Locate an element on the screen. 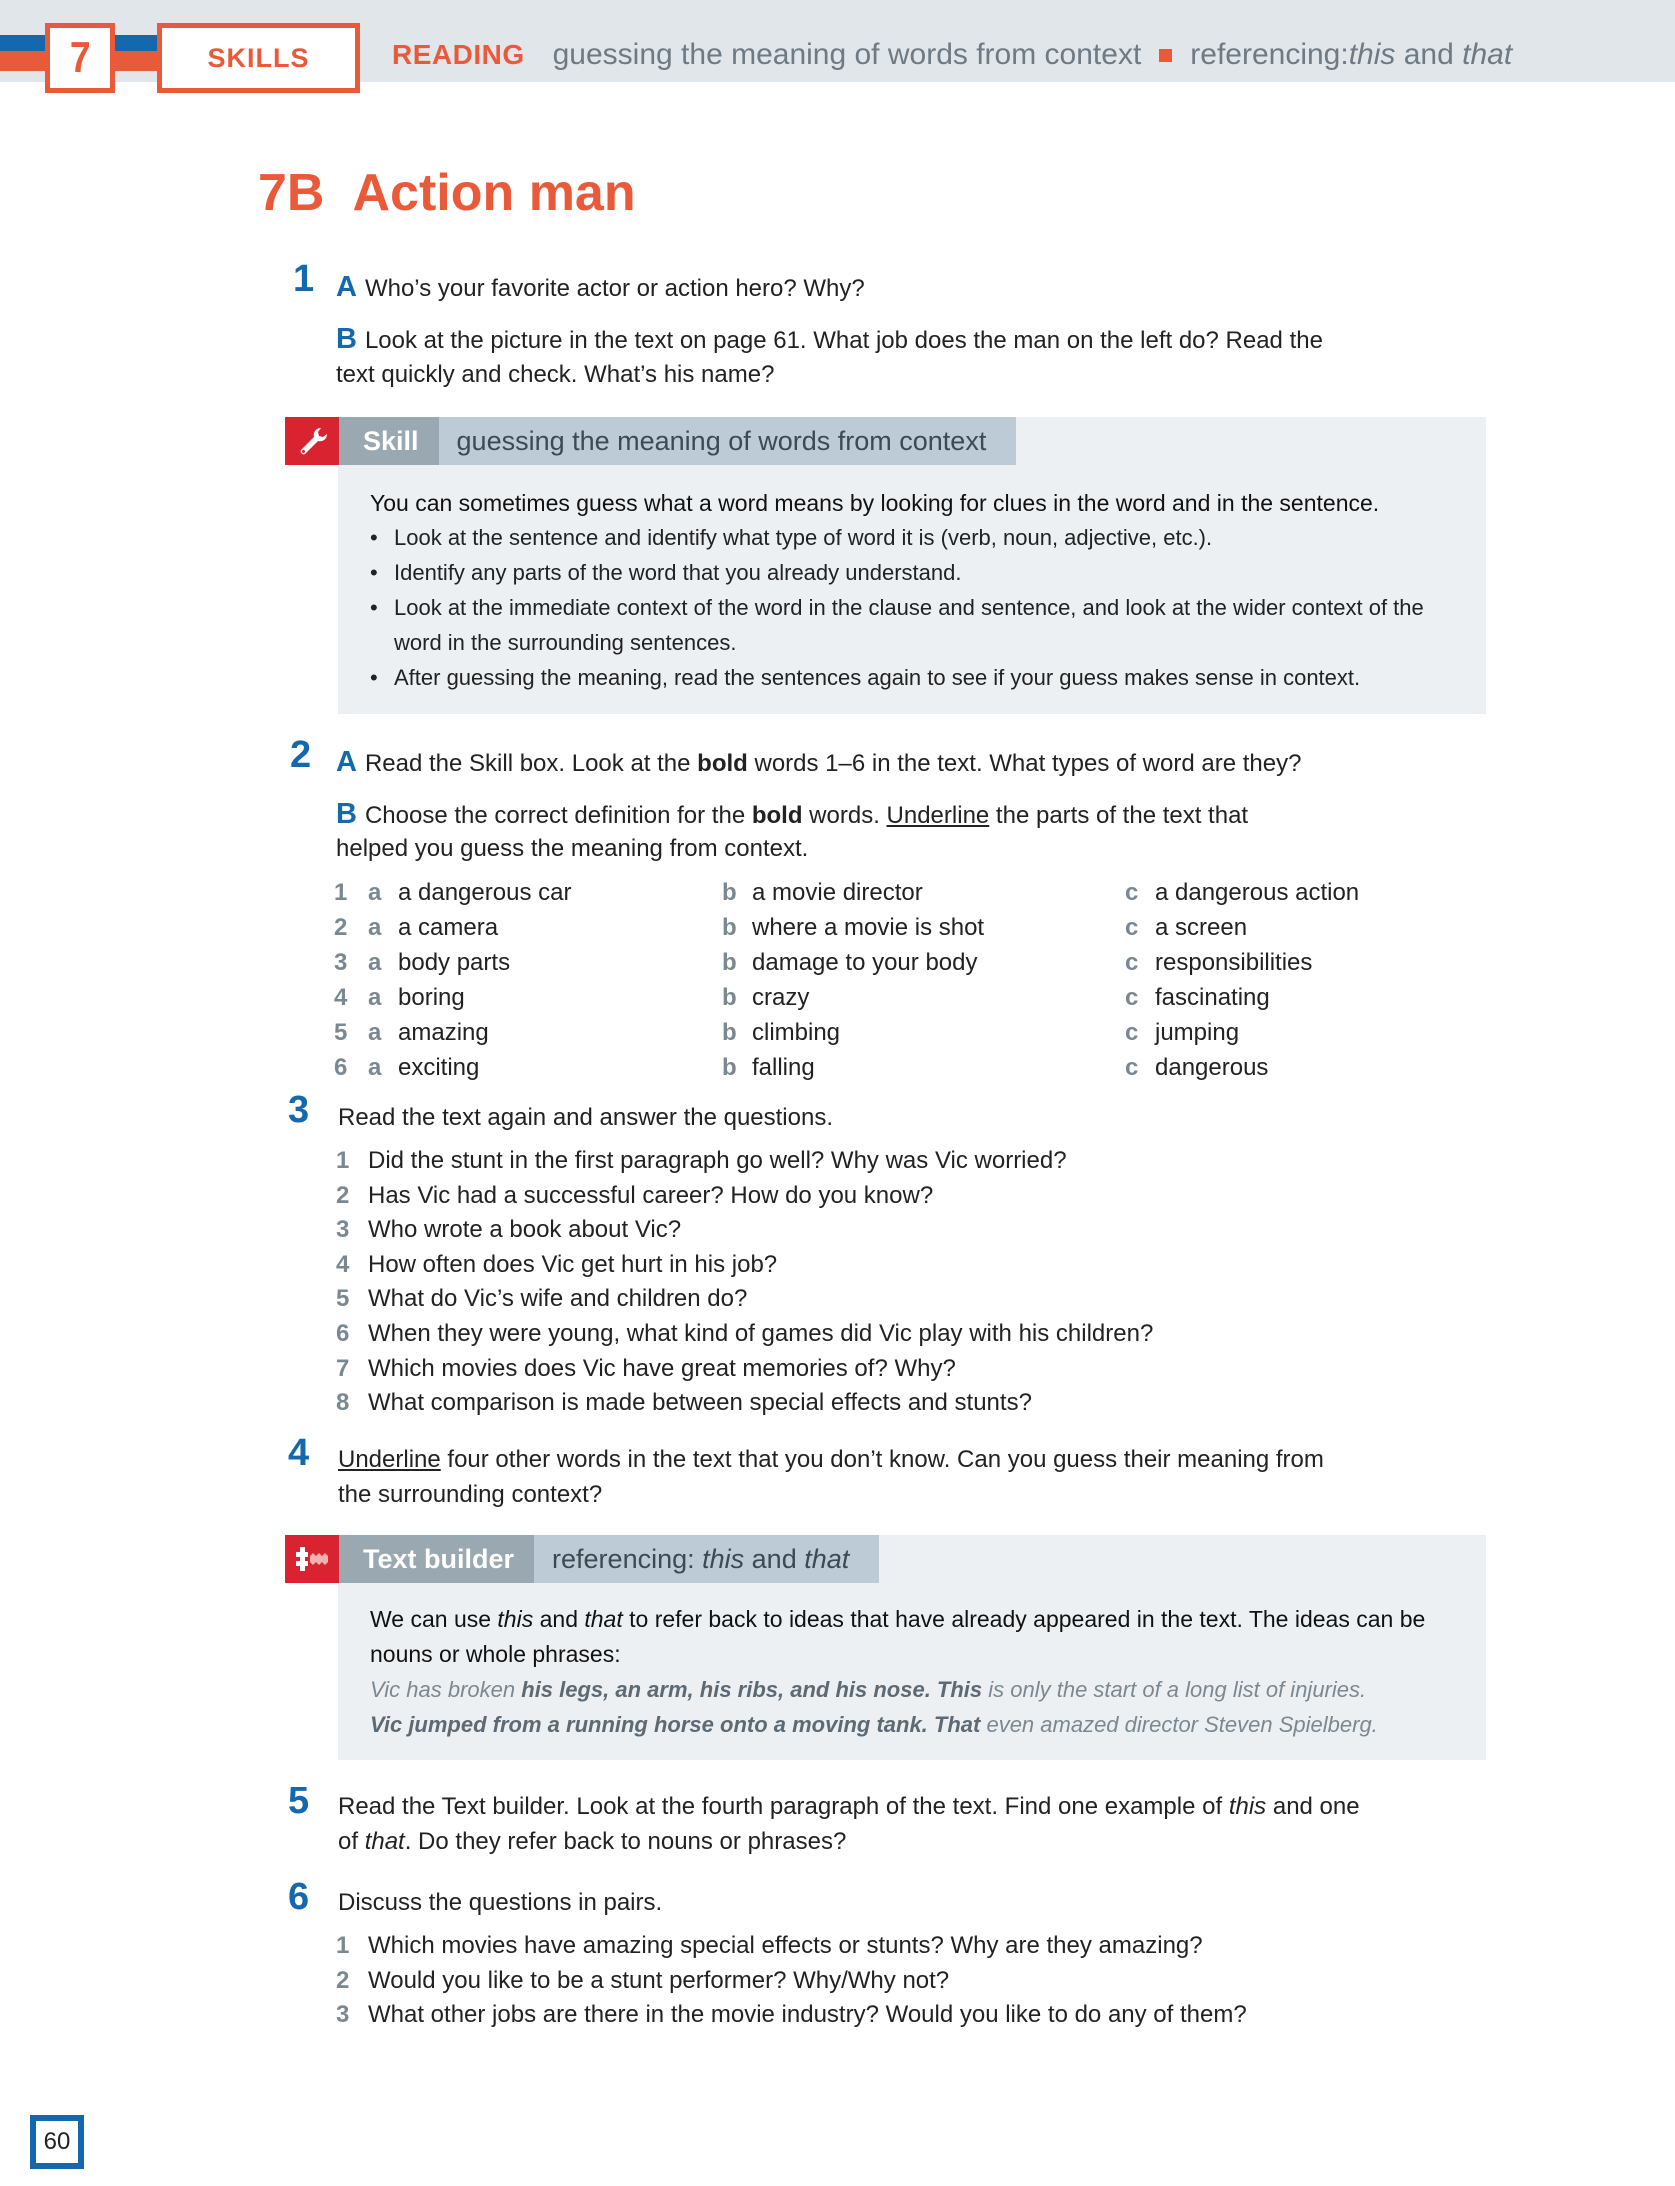 This screenshot has width=1675, height=2186. intro-that: that is located at coordinates (603, 1619).